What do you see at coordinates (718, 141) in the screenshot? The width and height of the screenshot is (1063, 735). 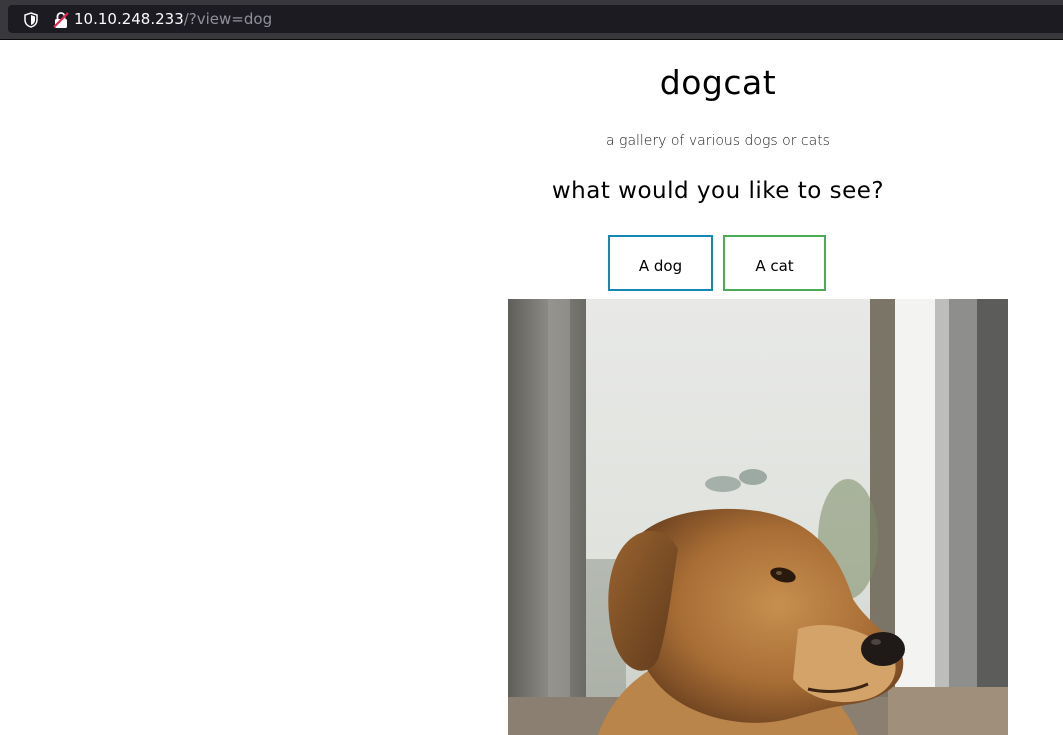 I see `page-subtitle: a gallery of various dogs or cats` at bounding box center [718, 141].